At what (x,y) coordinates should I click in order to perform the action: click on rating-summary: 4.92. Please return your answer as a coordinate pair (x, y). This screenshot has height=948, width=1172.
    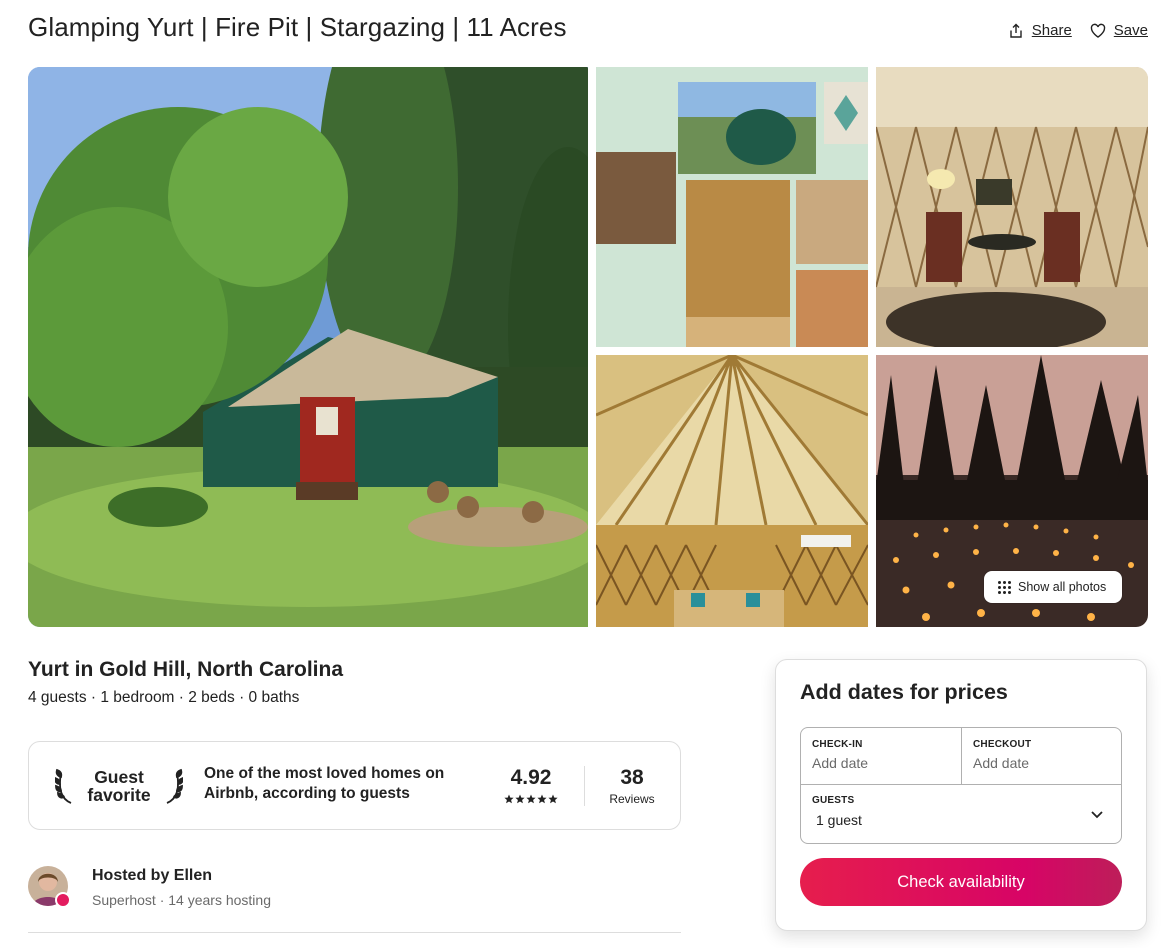
    Looking at the image, I should click on (531, 785).